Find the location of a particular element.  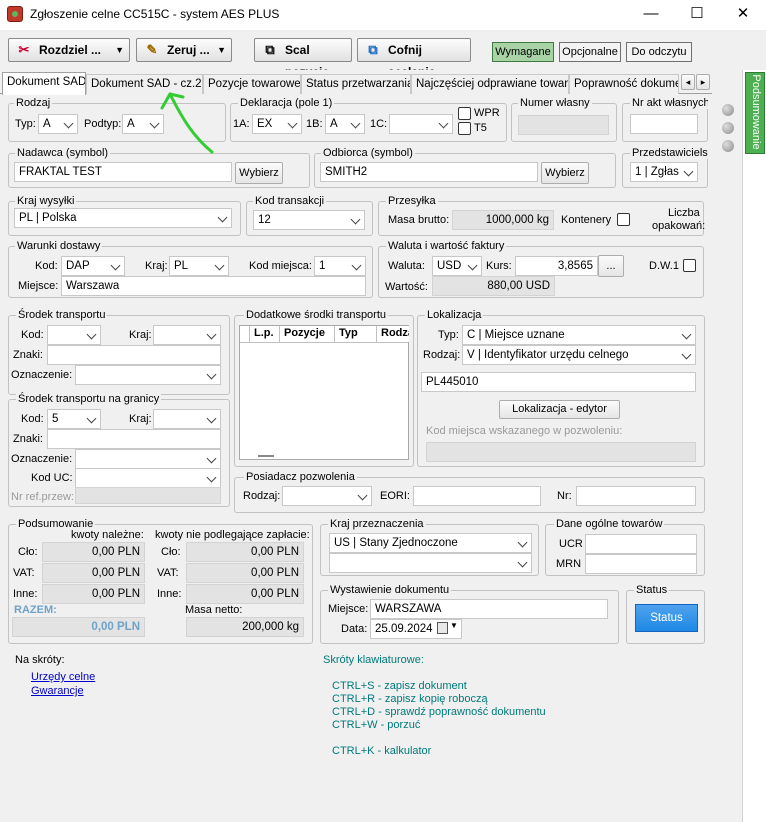

miejsce-input: Warszawa is located at coordinates (213, 286).